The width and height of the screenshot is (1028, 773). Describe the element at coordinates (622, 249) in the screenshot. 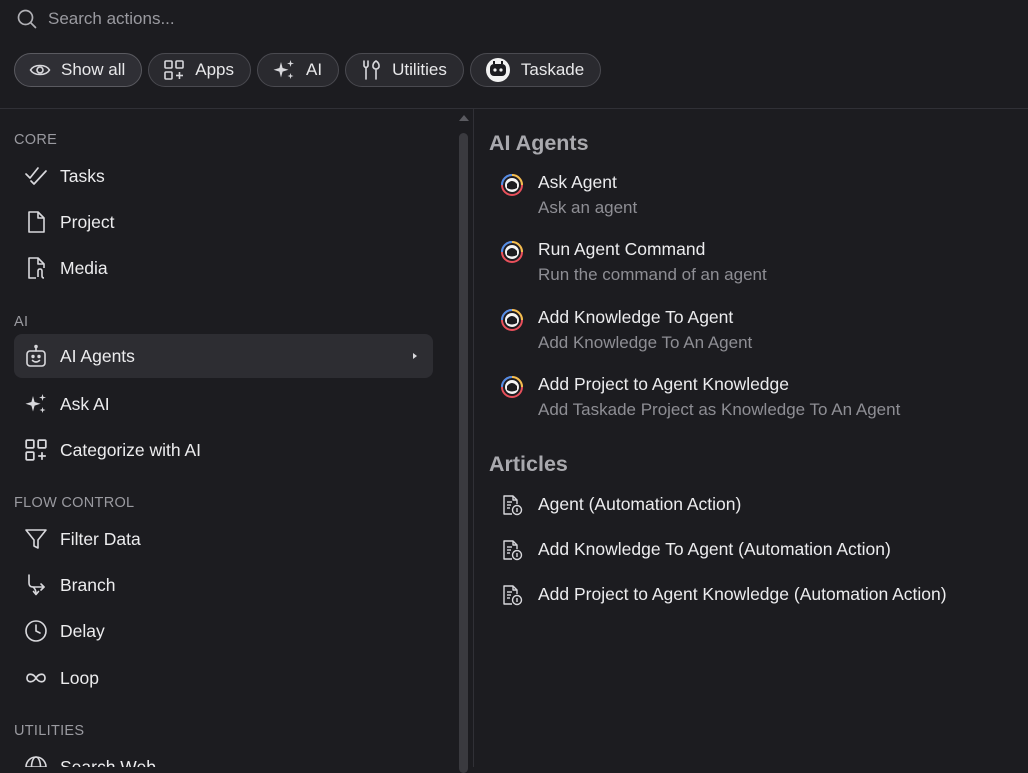

I see `action-title: Run Agent Command` at that location.